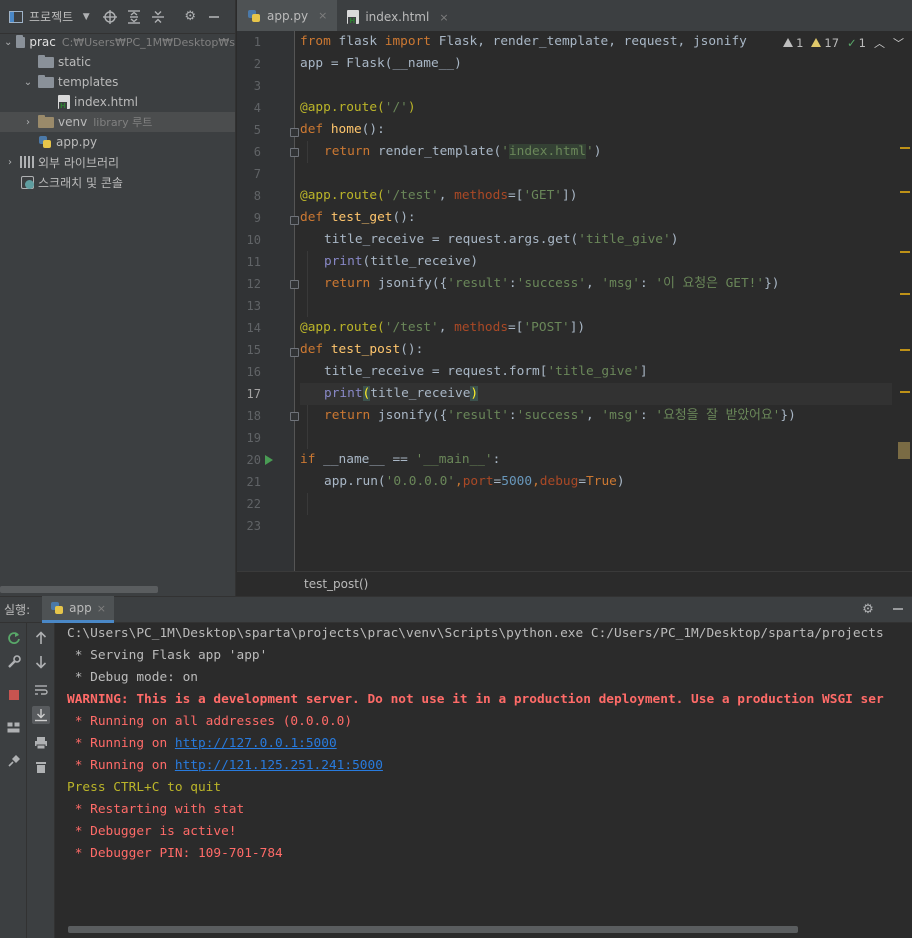 The image size is (912, 938). Describe the element at coordinates (249, 240) in the screenshot. I see `line-number: 10` at that location.